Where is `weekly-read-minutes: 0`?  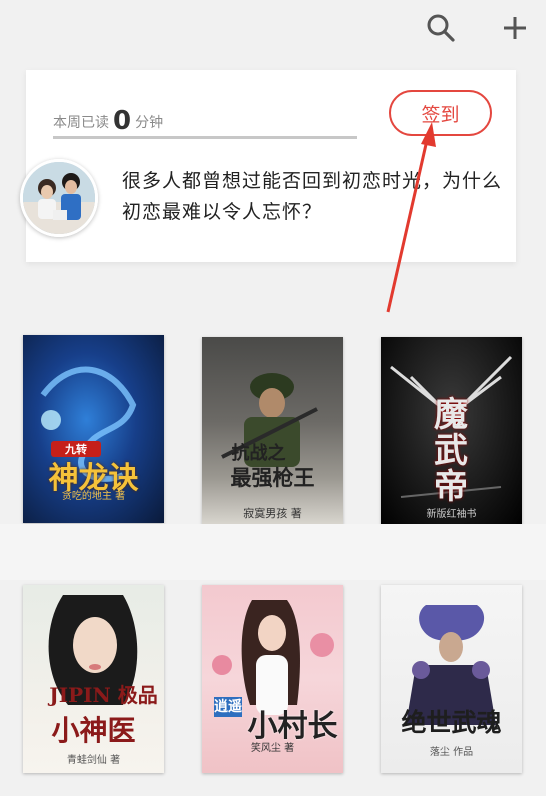 weekly-read-minutes: 0 is located at coordinates (122, 121).